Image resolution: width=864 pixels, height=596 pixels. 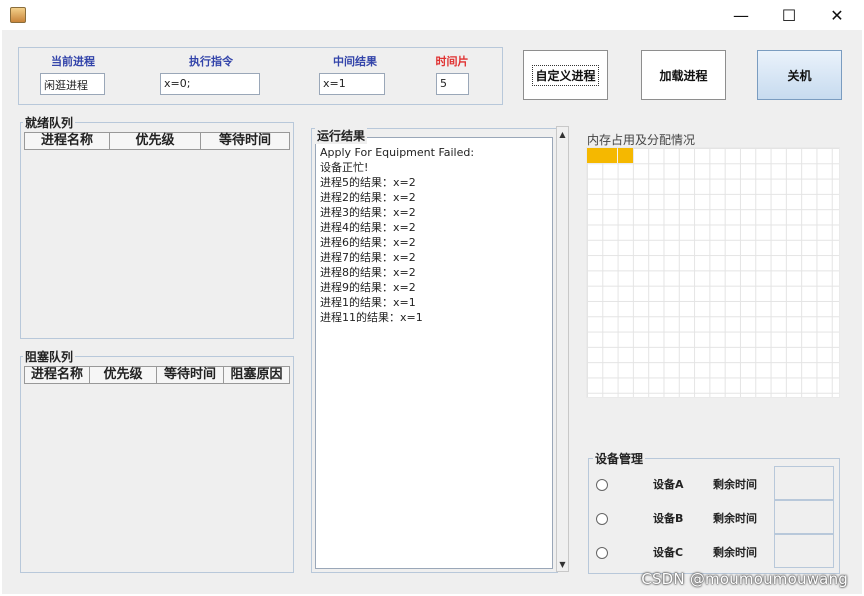 What do you see at coordinates (355, 61) in the screenshot?
I see `intermediate-result-label: 中间结果` at bounding box center [355, 61].